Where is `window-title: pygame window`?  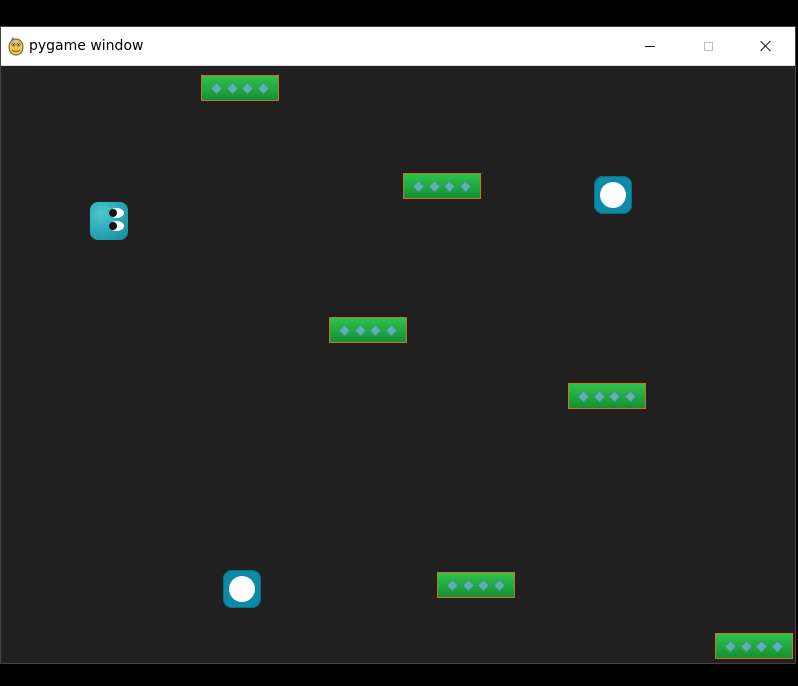 window-title: pygame window is located at coordinates (86, 46).